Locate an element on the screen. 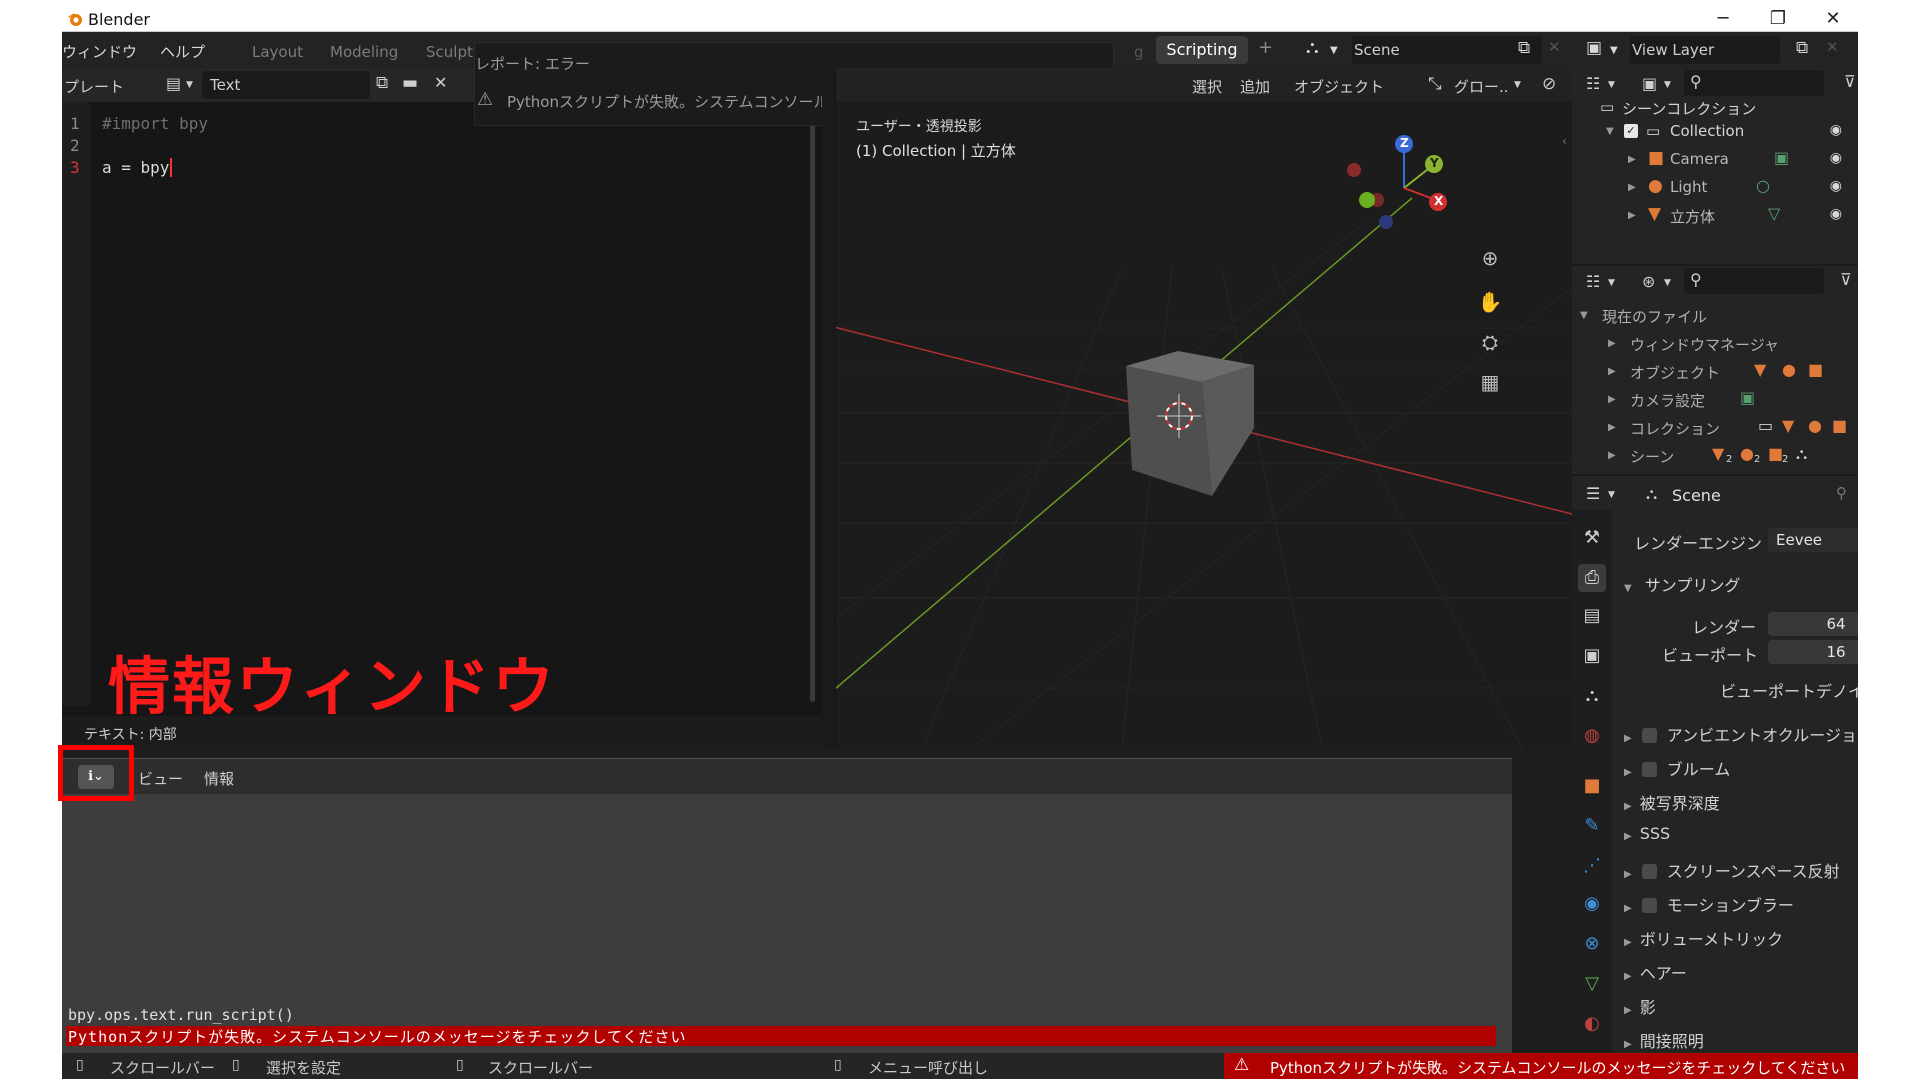  area-divider is located at coordinates (829, 408).